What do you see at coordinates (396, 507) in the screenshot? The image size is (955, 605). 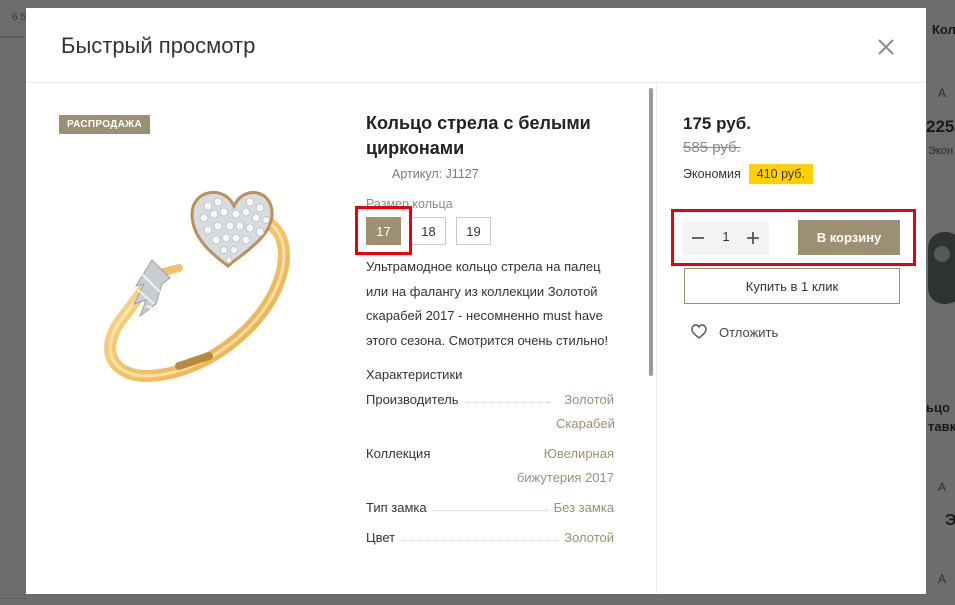 I see `spec-name: Тип замка` at bounding box center [396, 507].